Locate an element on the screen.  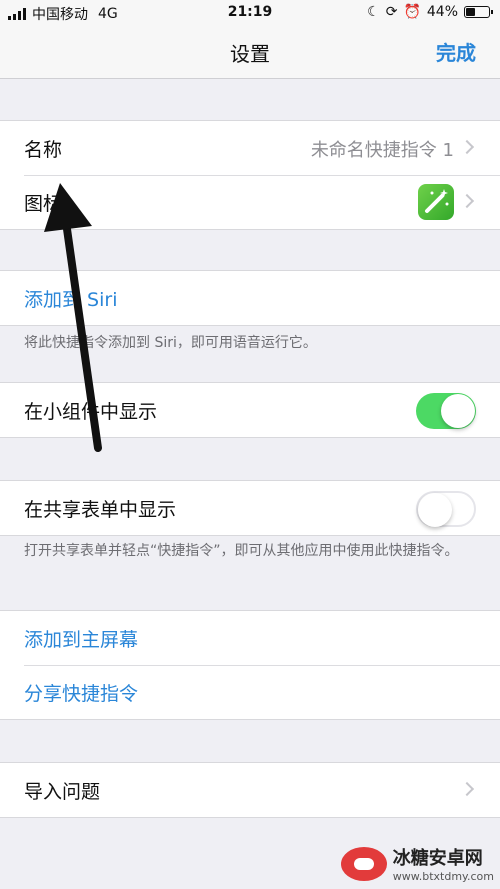
widget-group: 在小组件中显示 is located at coordinates (250, 410).